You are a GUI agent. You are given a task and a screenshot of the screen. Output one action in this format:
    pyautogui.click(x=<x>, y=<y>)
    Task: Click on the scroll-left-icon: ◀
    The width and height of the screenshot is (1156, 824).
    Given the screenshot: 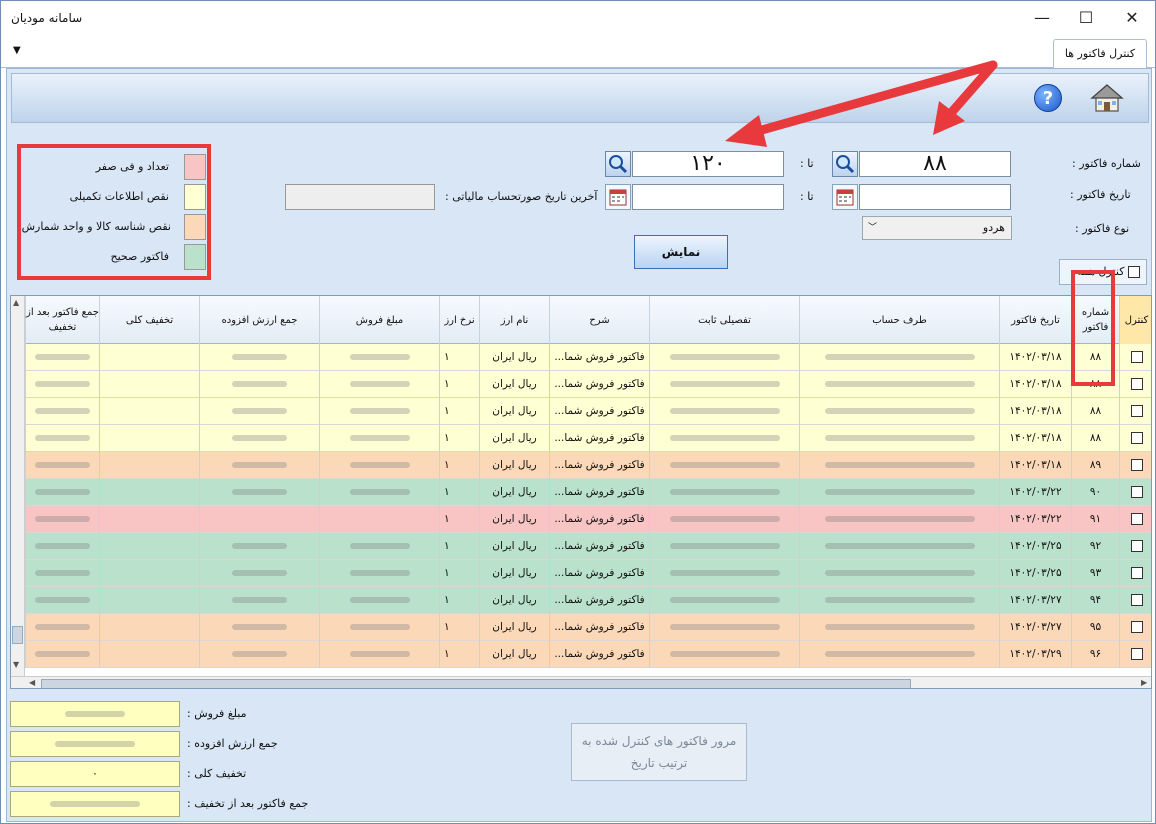 What is the action you would take?
    pyautogui.click(x=32, y=682)
    